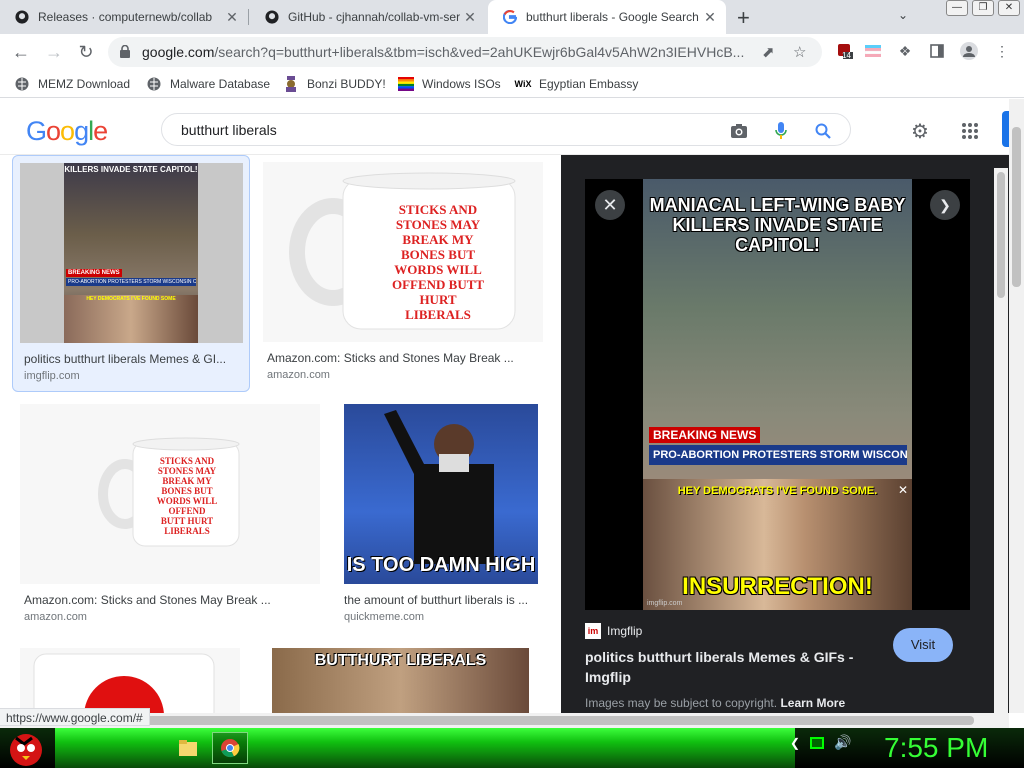 The height and width of the screenshot is (773, 1024). Describe the element at coordinates (823, 131) in the screenshot. I see `search-icon` at that location.